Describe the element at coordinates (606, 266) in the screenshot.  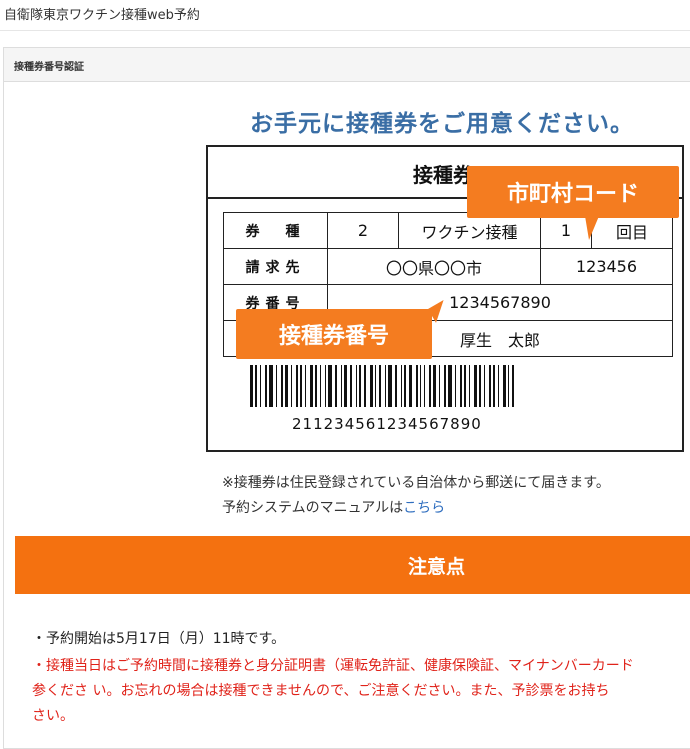
I see `municipal-code-value: 123456` at that location.